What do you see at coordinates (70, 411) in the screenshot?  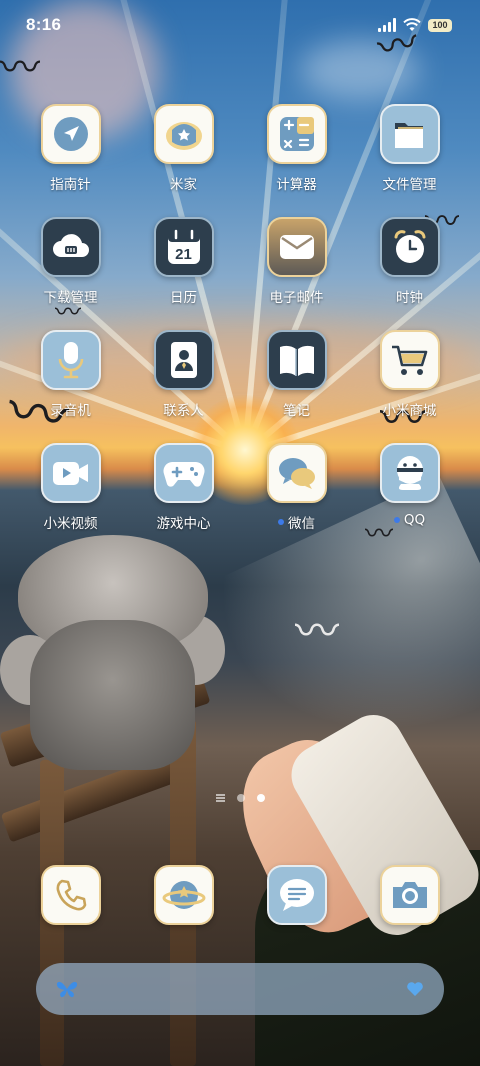 I see `app-label: 录音机` at bounding box center [70, 411].